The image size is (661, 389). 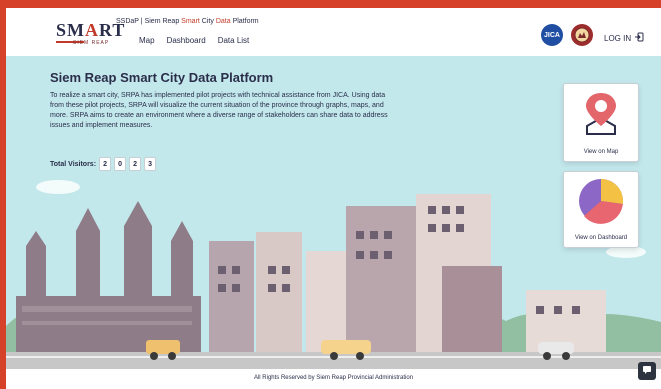 What do you see at coordinates (147, 40) in the screenshot?
I see `nav-map: Map` at bounding box center [147, 40].